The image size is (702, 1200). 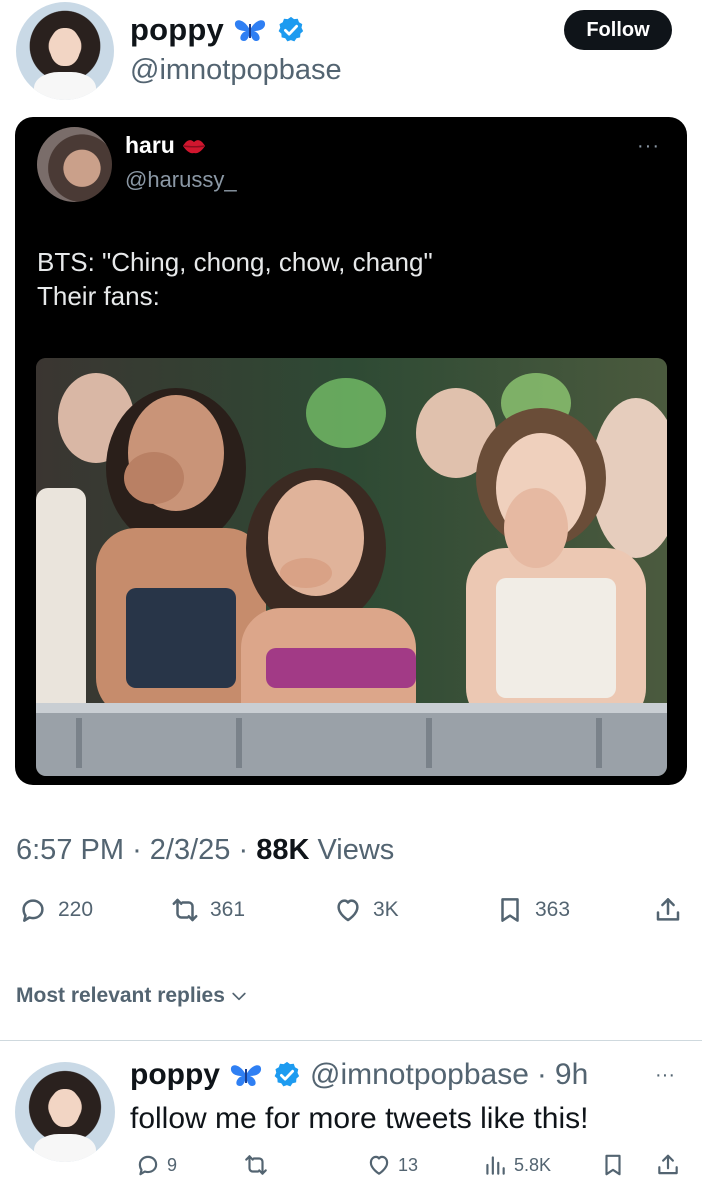 What do you see at coordinates (177, 30) in the screenshot?
I see `author-name: poppy` at bounding box center [177, 30].